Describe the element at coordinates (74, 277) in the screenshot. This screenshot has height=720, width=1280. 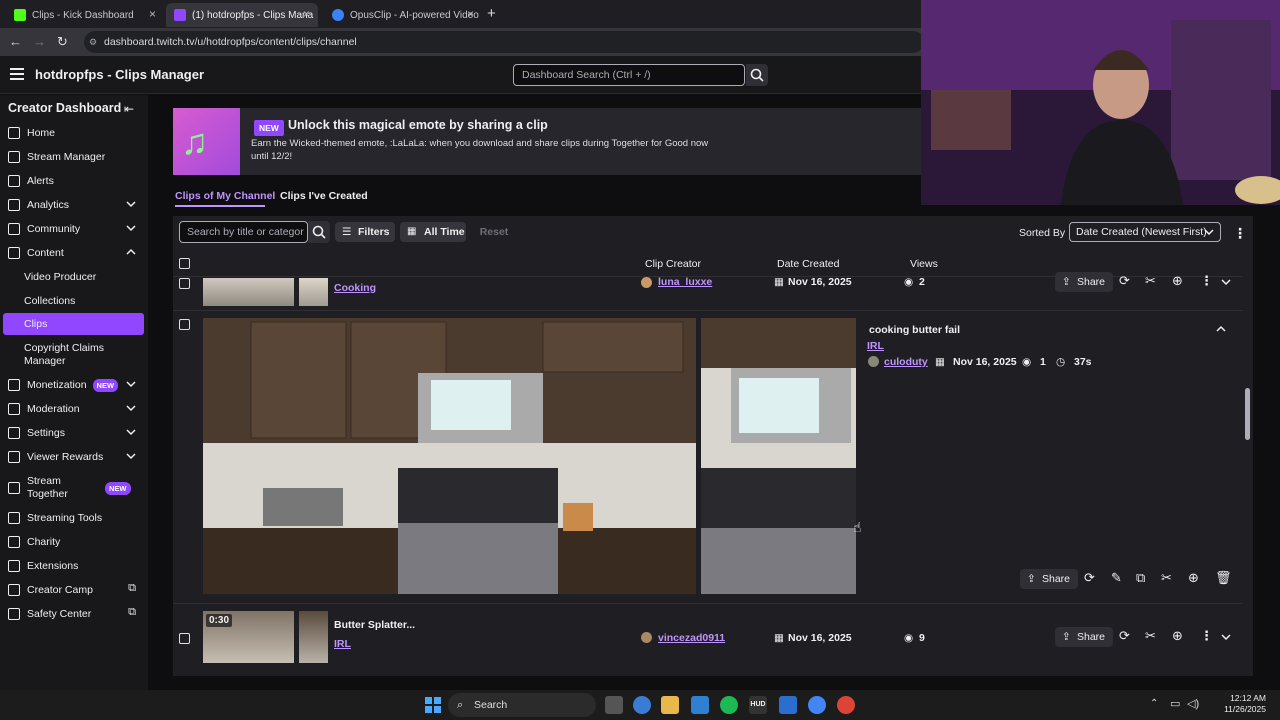
I see `sidebar-item-video-producer: Video Producer` at that location.